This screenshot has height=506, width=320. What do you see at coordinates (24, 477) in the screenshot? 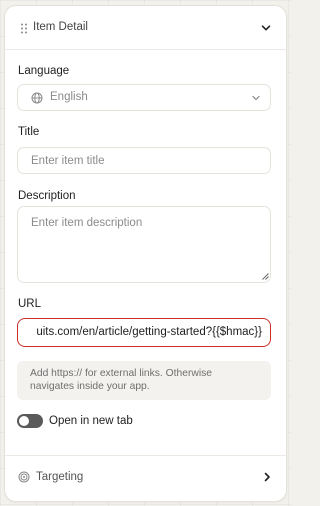
I see `target-icon` at bounding box center [24, 477].